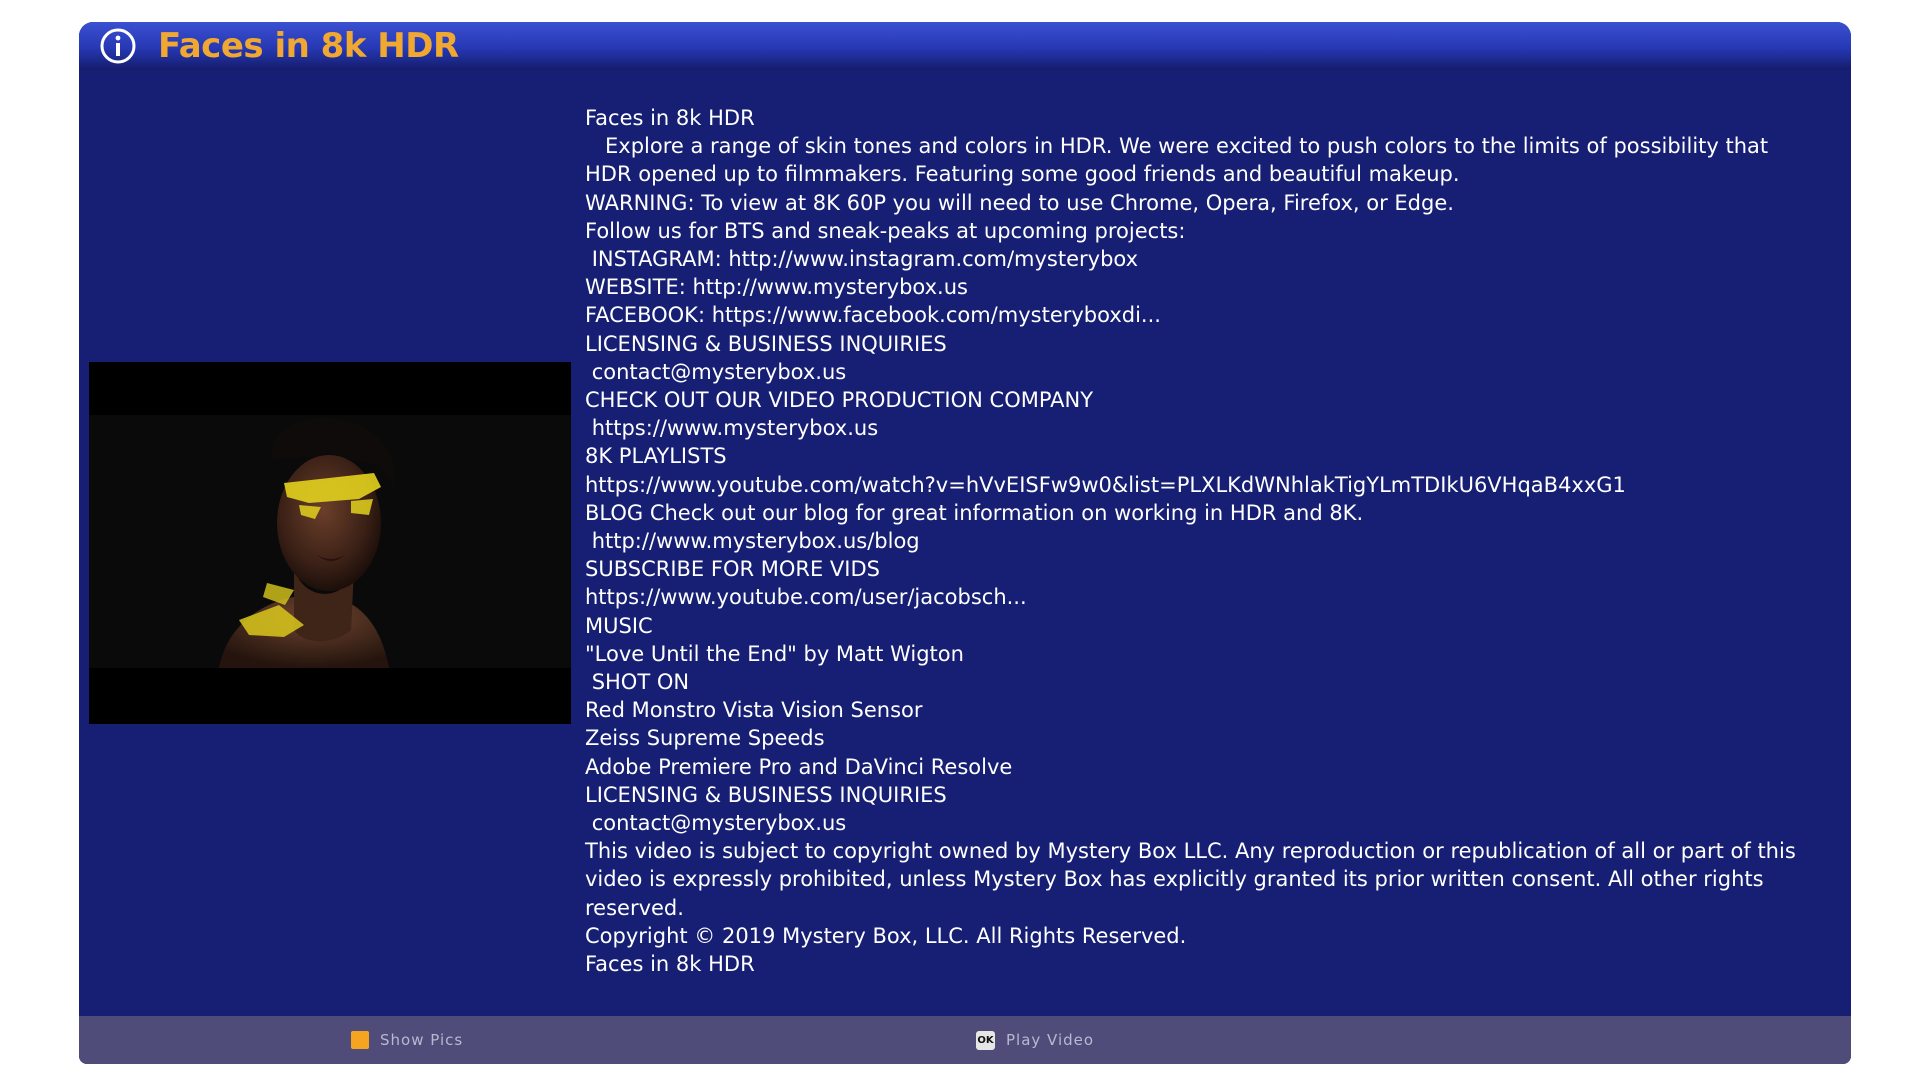  Describe the element at coordinates (634, 907) in the screenshot. I see `description-line: reserved.` at that location.